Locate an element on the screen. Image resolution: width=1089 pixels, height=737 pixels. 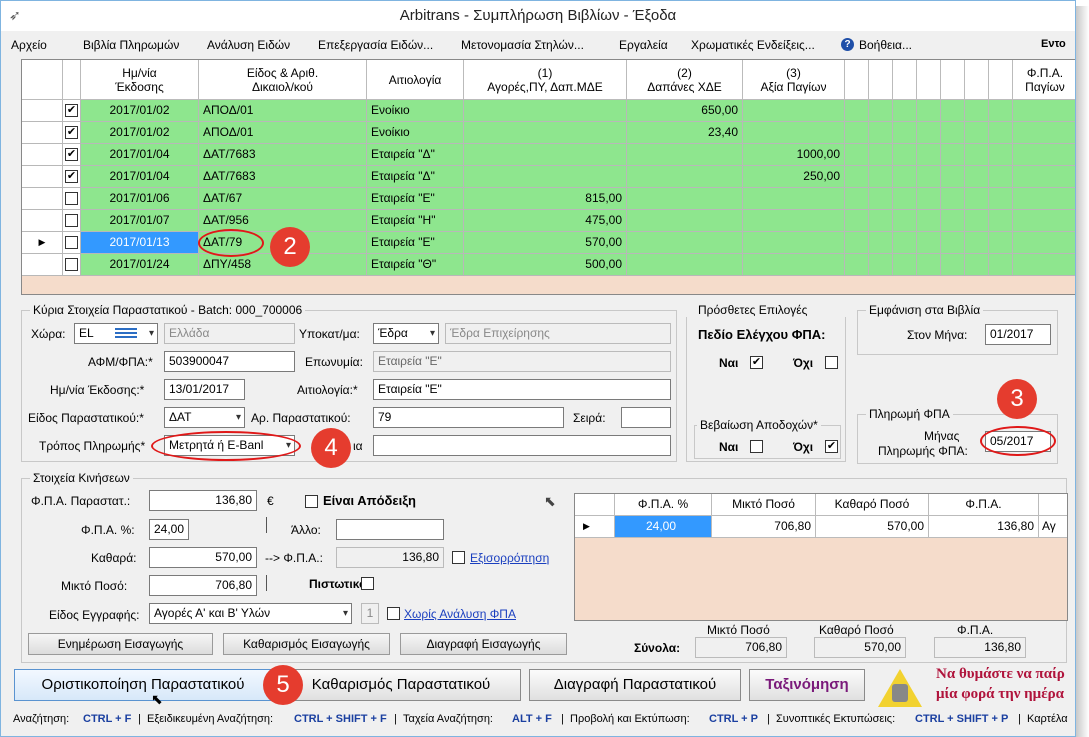
vat-check-yes-checkbox: ✔ is located at coordinates (756, 362).